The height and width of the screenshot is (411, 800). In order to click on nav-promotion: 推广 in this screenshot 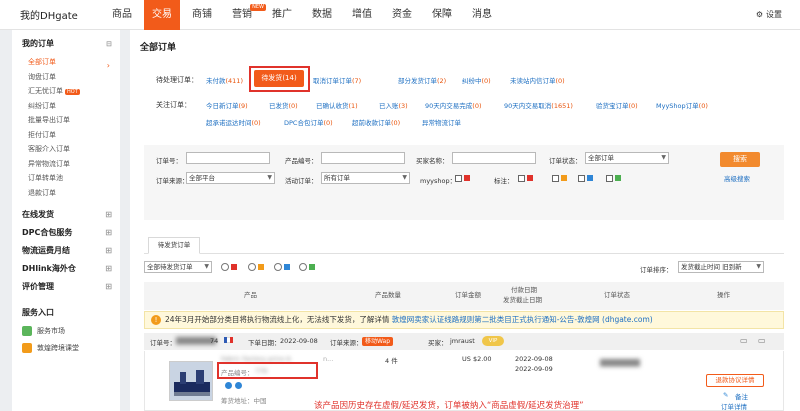, I will do `click(282, 15)`.